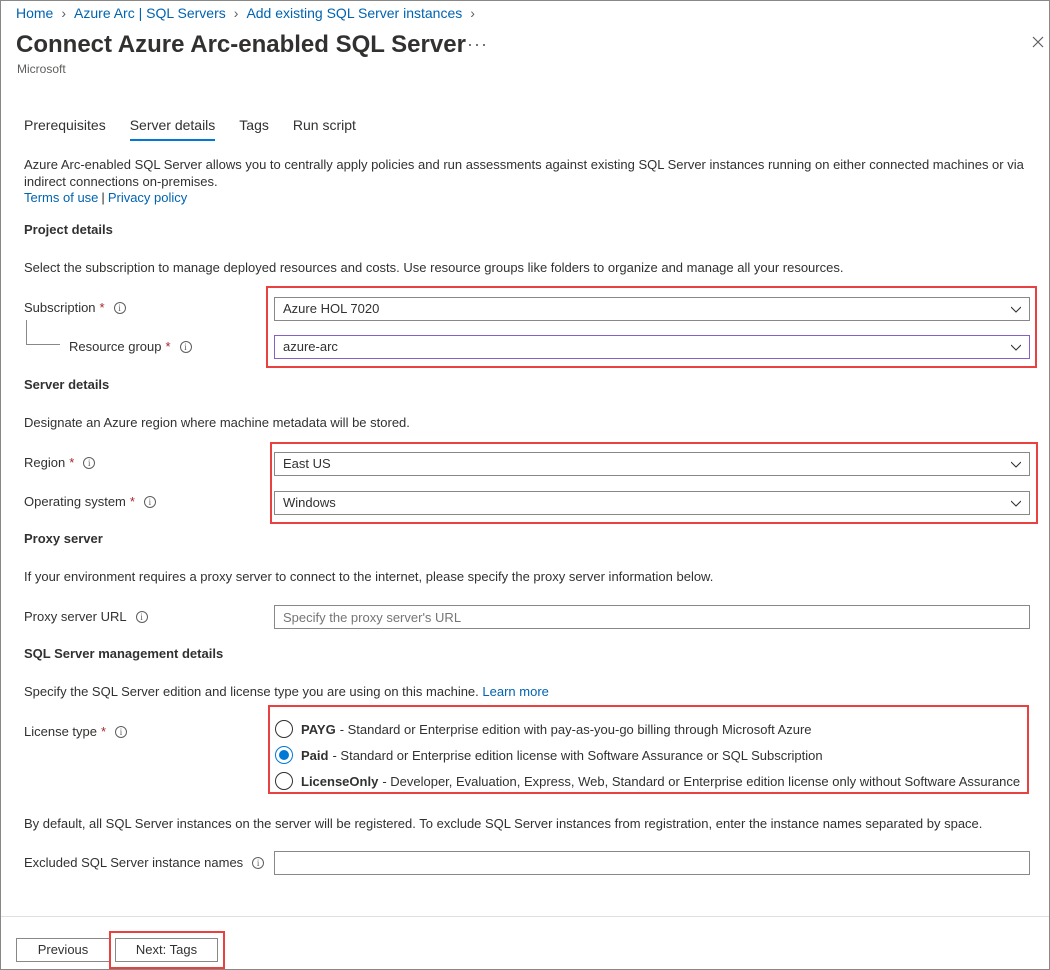 The height and width of the screenshot is (970, 1050). Describe the element at coordinates (60, 731) in the screenshot. I see `license-type-label-text: License type` at that location.